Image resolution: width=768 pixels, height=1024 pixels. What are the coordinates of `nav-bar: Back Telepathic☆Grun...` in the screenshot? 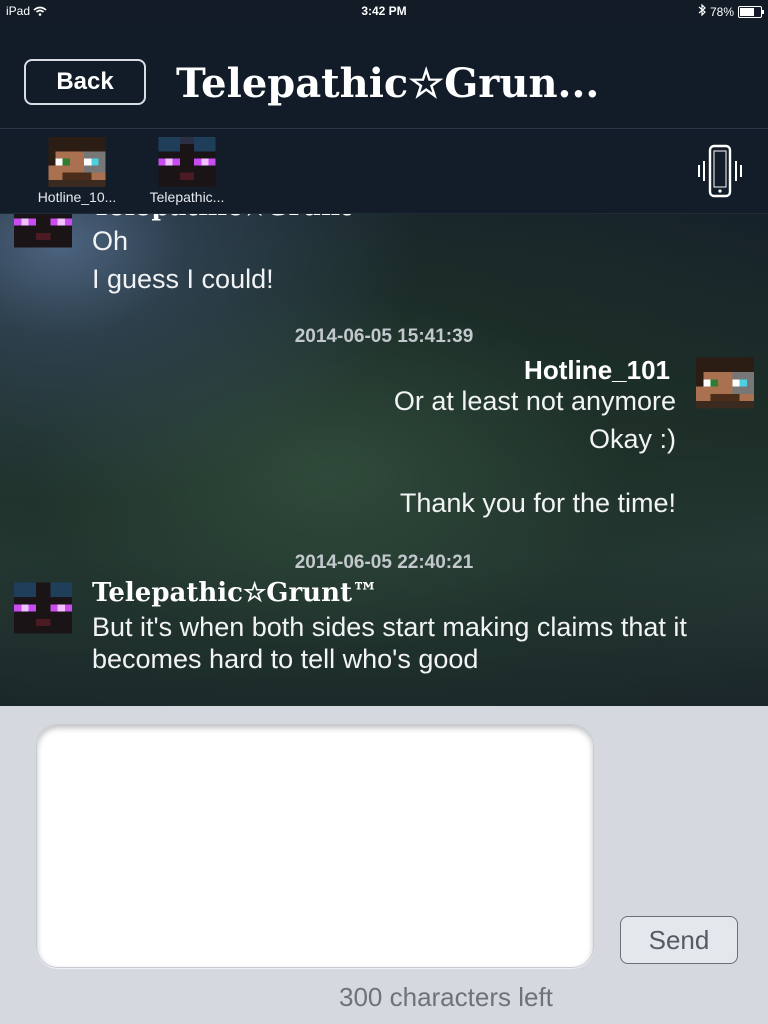 It's located at (384, 75).